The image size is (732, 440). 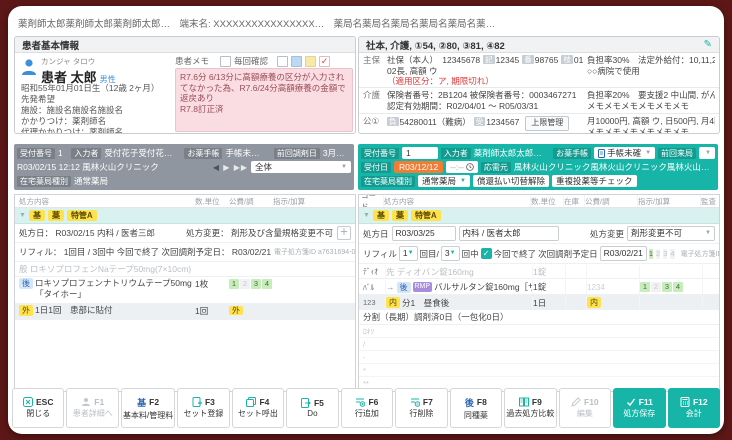 I want to click on book-compare-icon, so click(x=523, y=402).